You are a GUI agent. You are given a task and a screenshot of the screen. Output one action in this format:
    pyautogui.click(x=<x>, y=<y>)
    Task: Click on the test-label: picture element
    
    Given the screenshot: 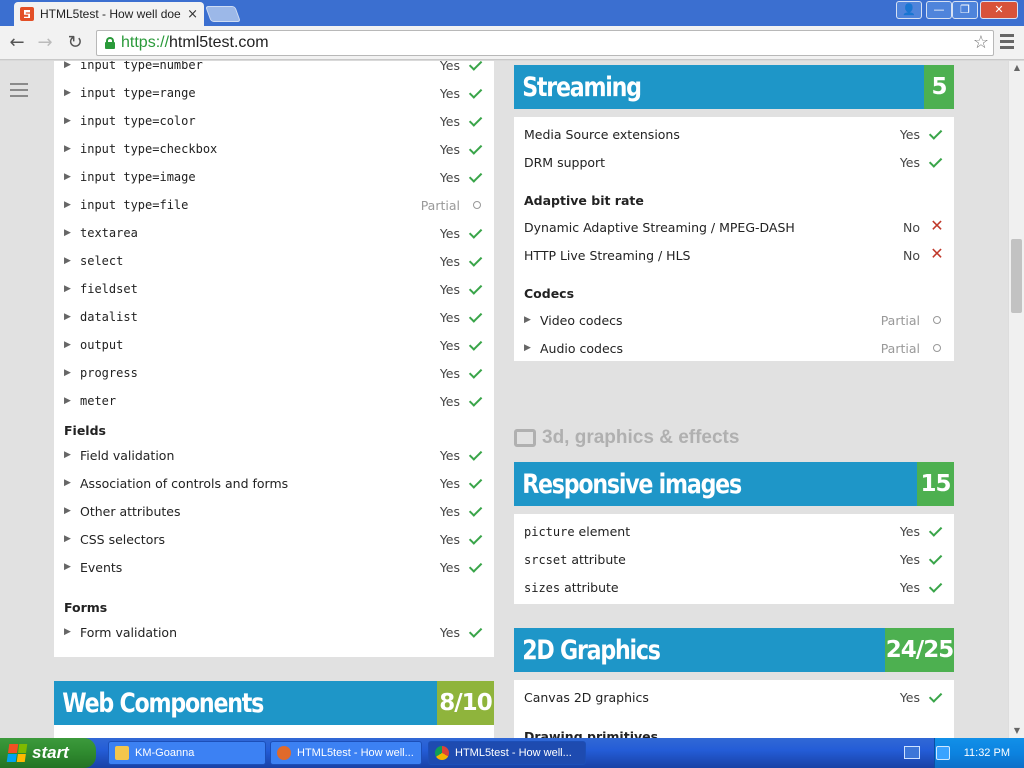 What is the action you would take?
    pyautogui.click(x=692, y=531)
    